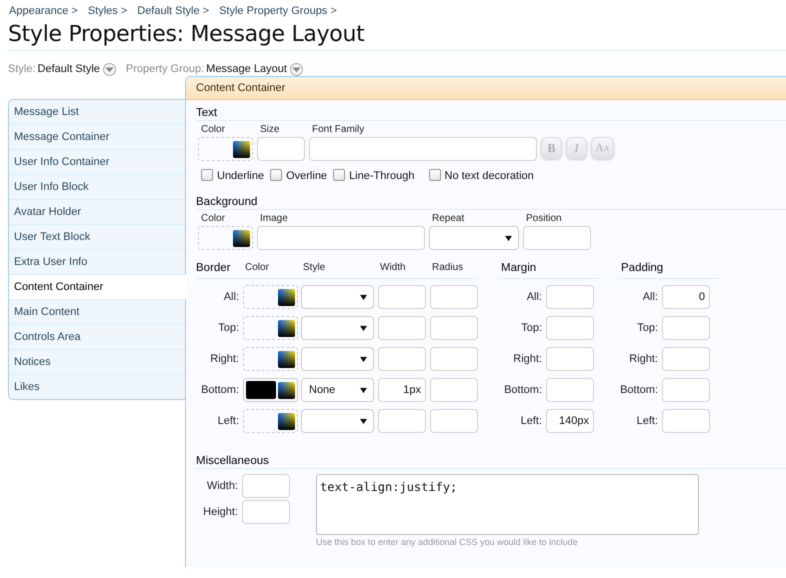  I want to click on sidebar-item: Content Container, so click(97, 287).